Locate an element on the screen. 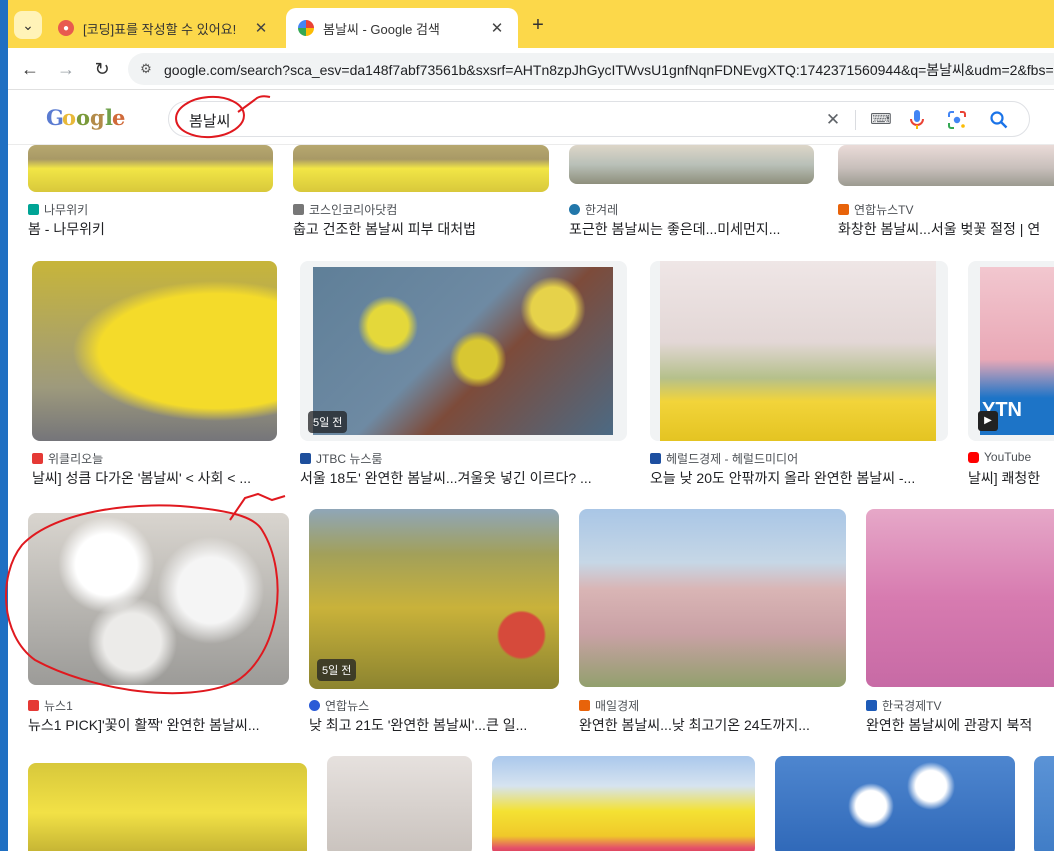 Image resolution: width=1054 pixels, height=851 pixels. result-source: 연합뉴스TV is located at coordinates (884, 210).